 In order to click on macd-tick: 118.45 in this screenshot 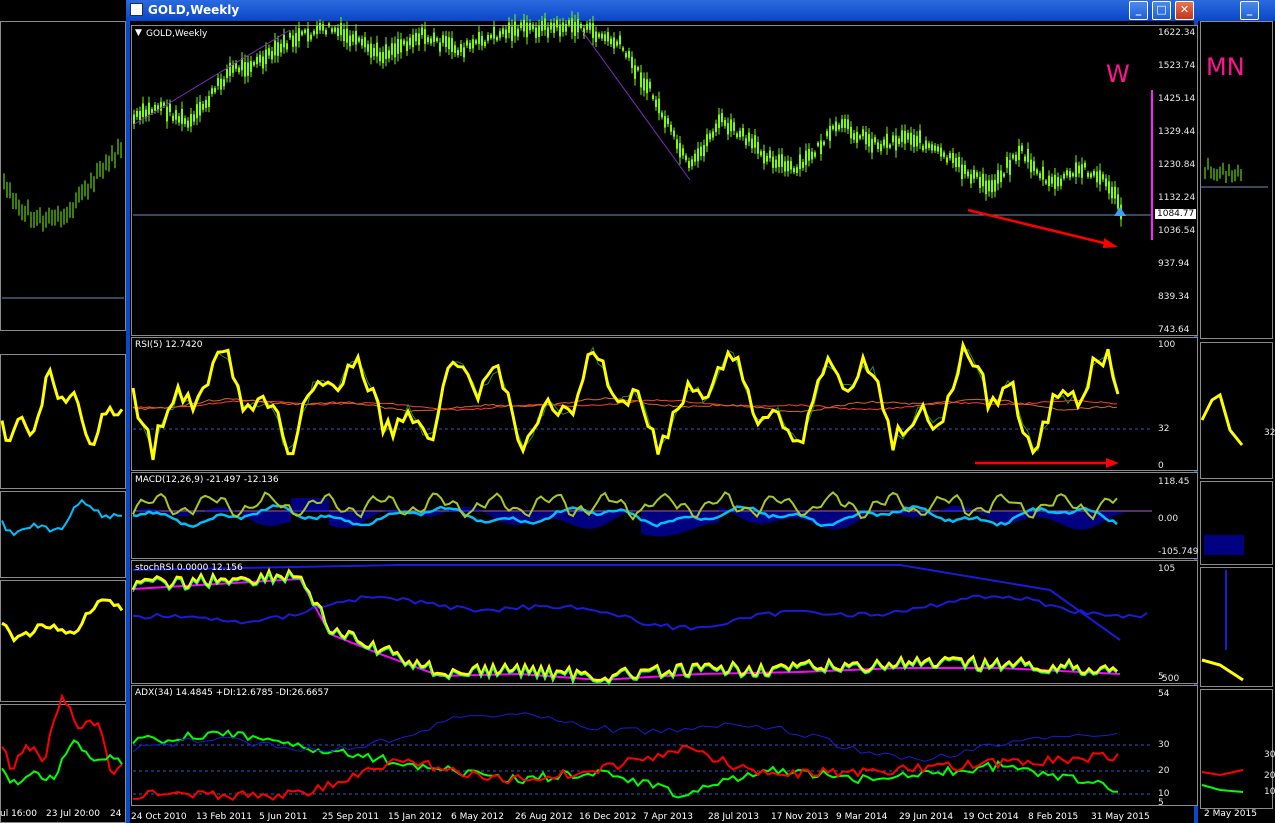, I will do `click(1174, 482)`.